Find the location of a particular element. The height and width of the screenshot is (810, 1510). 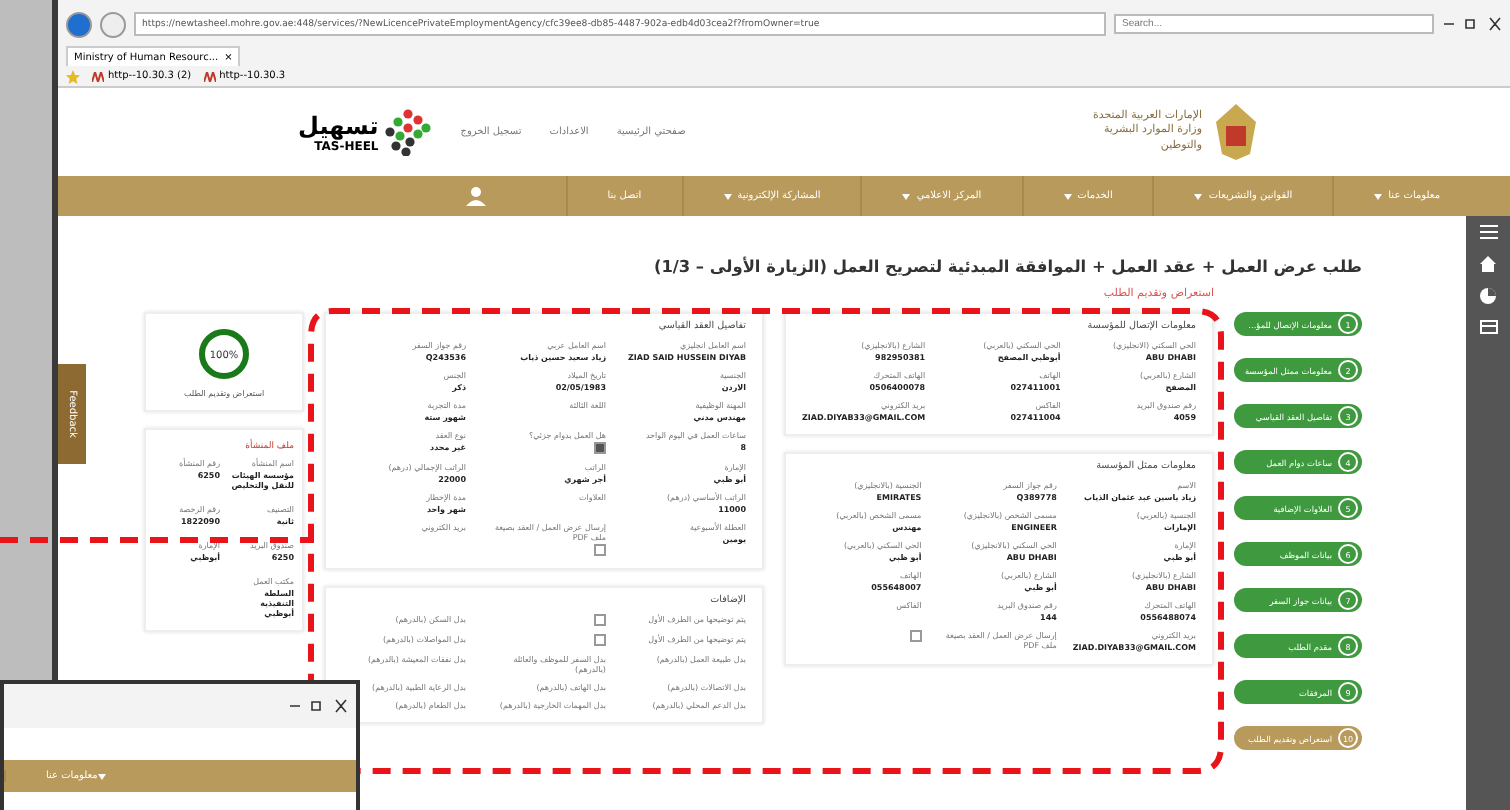

back-icon is located at coordinates (79, 24).